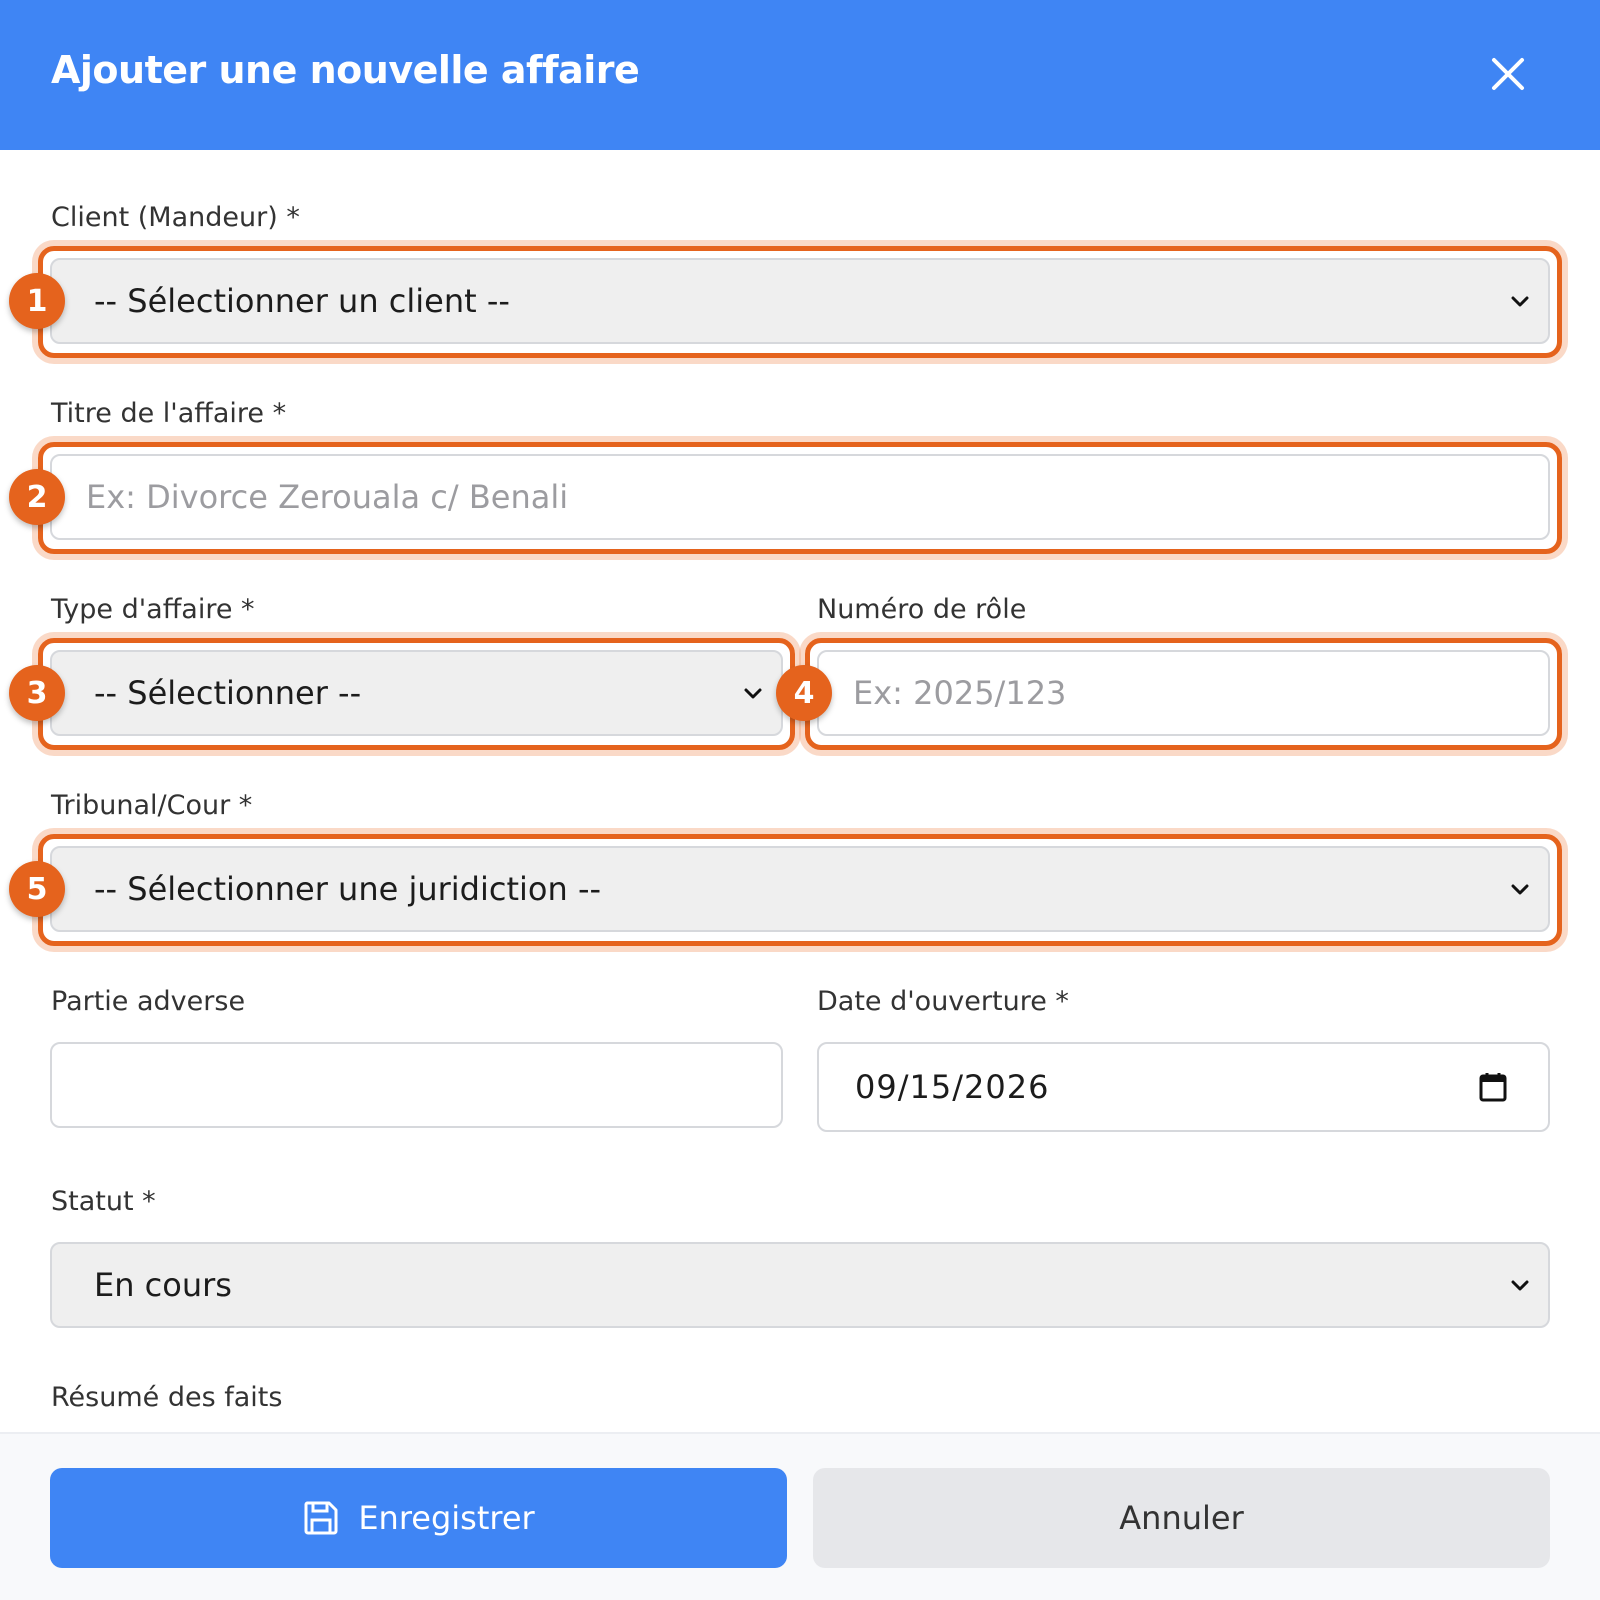 Image resolution: width=1600 pixels, height=1600 pixels. What do you see at coordinates (416, 693) in the screenshot?
I see `type-select: -- Sélectionner --` at bounding box center [416, 693].